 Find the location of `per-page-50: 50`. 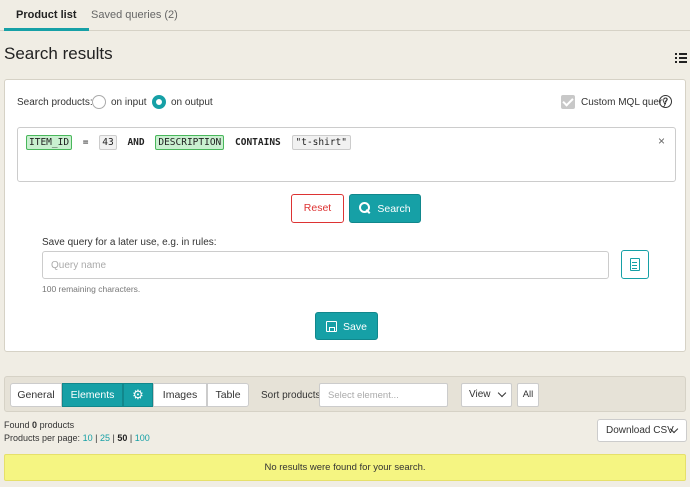

per-page-50: 50 is located at coordinates (122, 438).